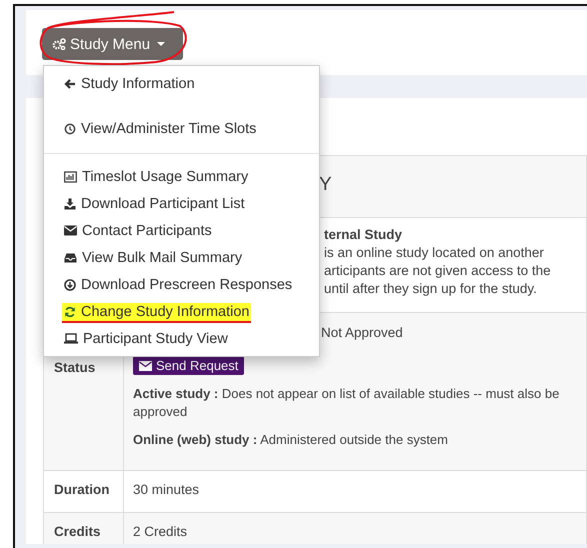 This screenshot has width=587, height=548. Describe the element at coordinates (70, 284) in the screenshot. I see `download-circle-icon` at that location.